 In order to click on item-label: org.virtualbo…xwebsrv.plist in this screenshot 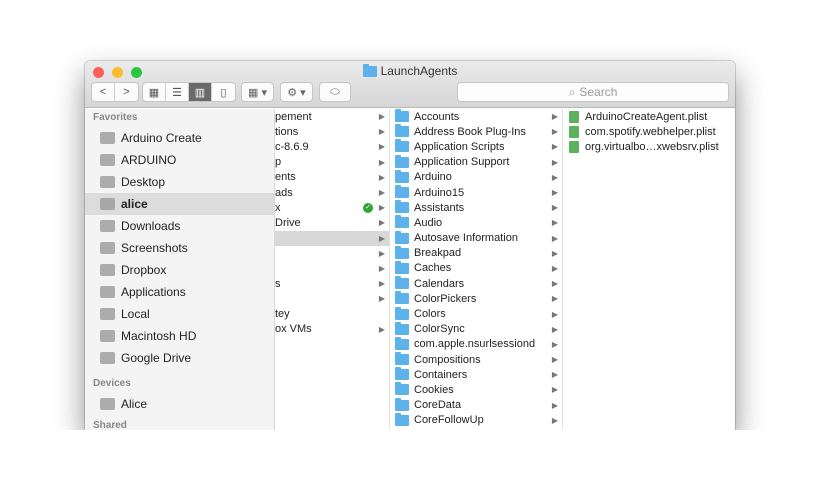, I will do `click(652, 146)`.